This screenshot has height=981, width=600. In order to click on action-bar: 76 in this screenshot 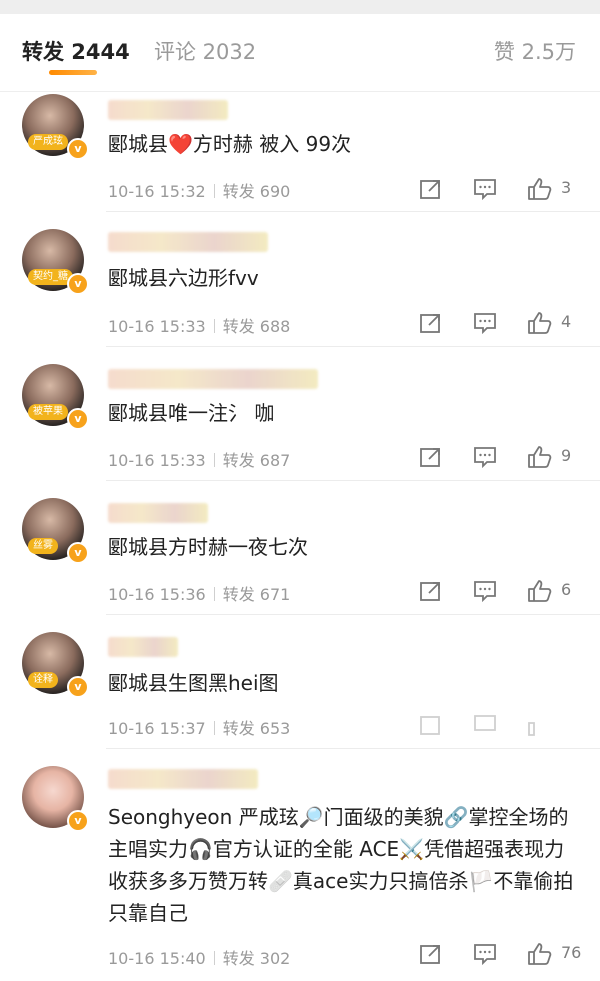, I will do `click(500, 954)`.